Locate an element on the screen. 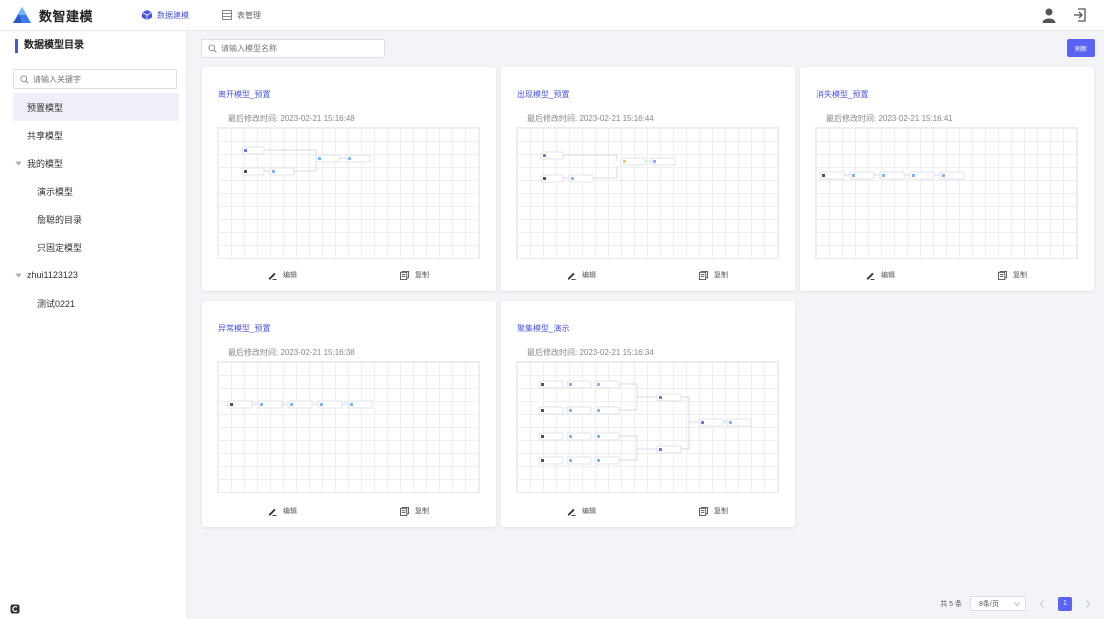  model-title: 出现模型_预置 is located at coordinates (543, 94).